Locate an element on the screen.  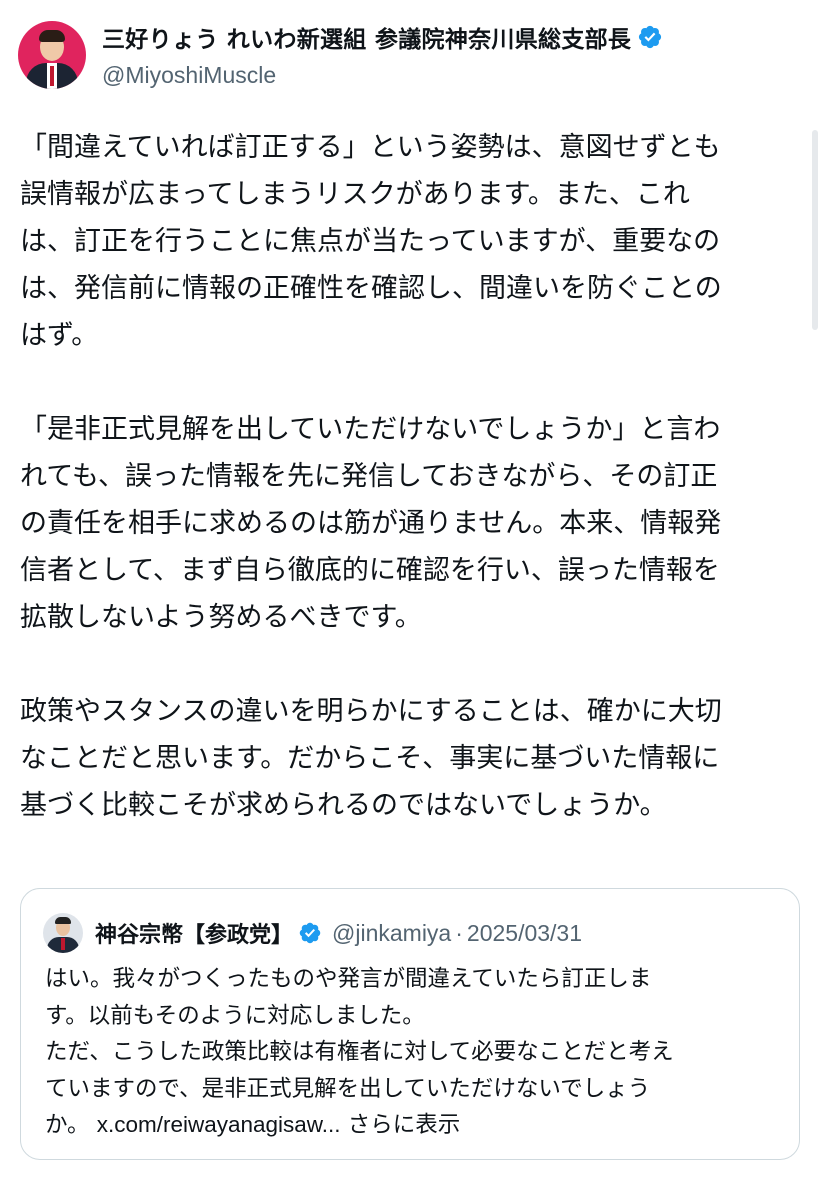
quoted-last-line: か。 x.com/reiwayanagisaw... さらに表示 is located at coordinates (415, 1125).